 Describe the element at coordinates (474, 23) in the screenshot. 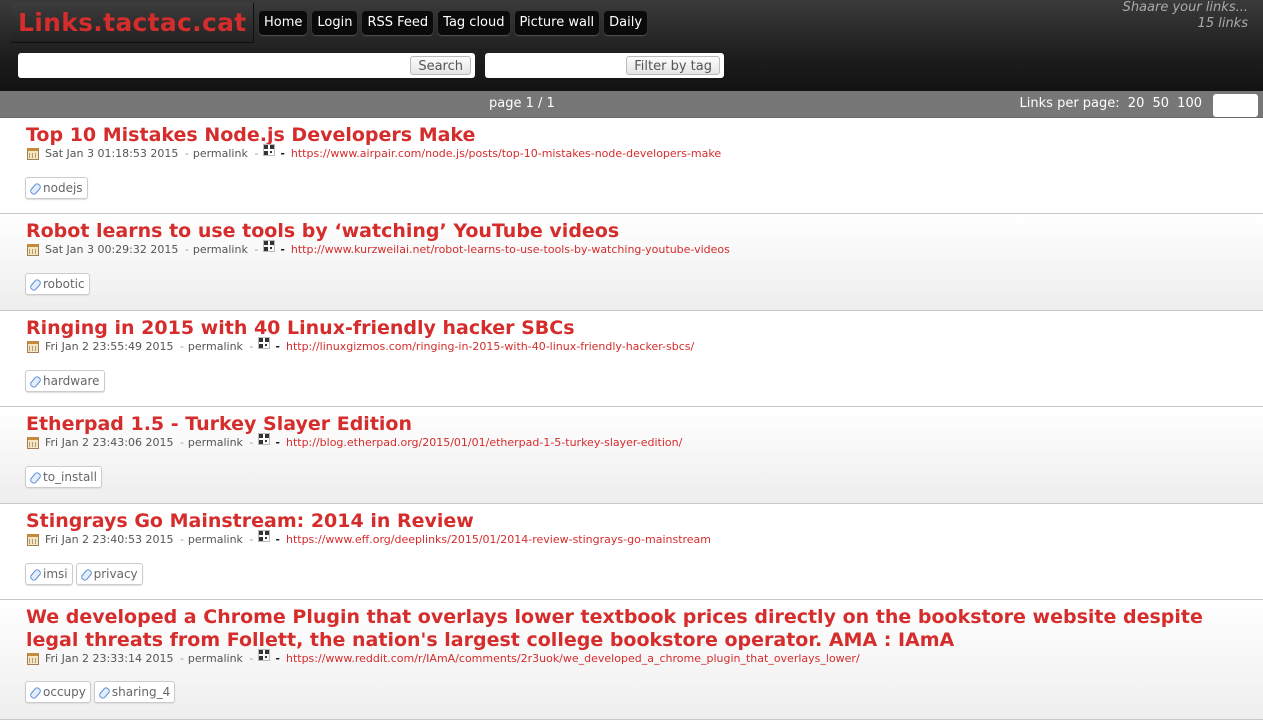

I see `nav-tag-cloud: Tag cloud` at that location.